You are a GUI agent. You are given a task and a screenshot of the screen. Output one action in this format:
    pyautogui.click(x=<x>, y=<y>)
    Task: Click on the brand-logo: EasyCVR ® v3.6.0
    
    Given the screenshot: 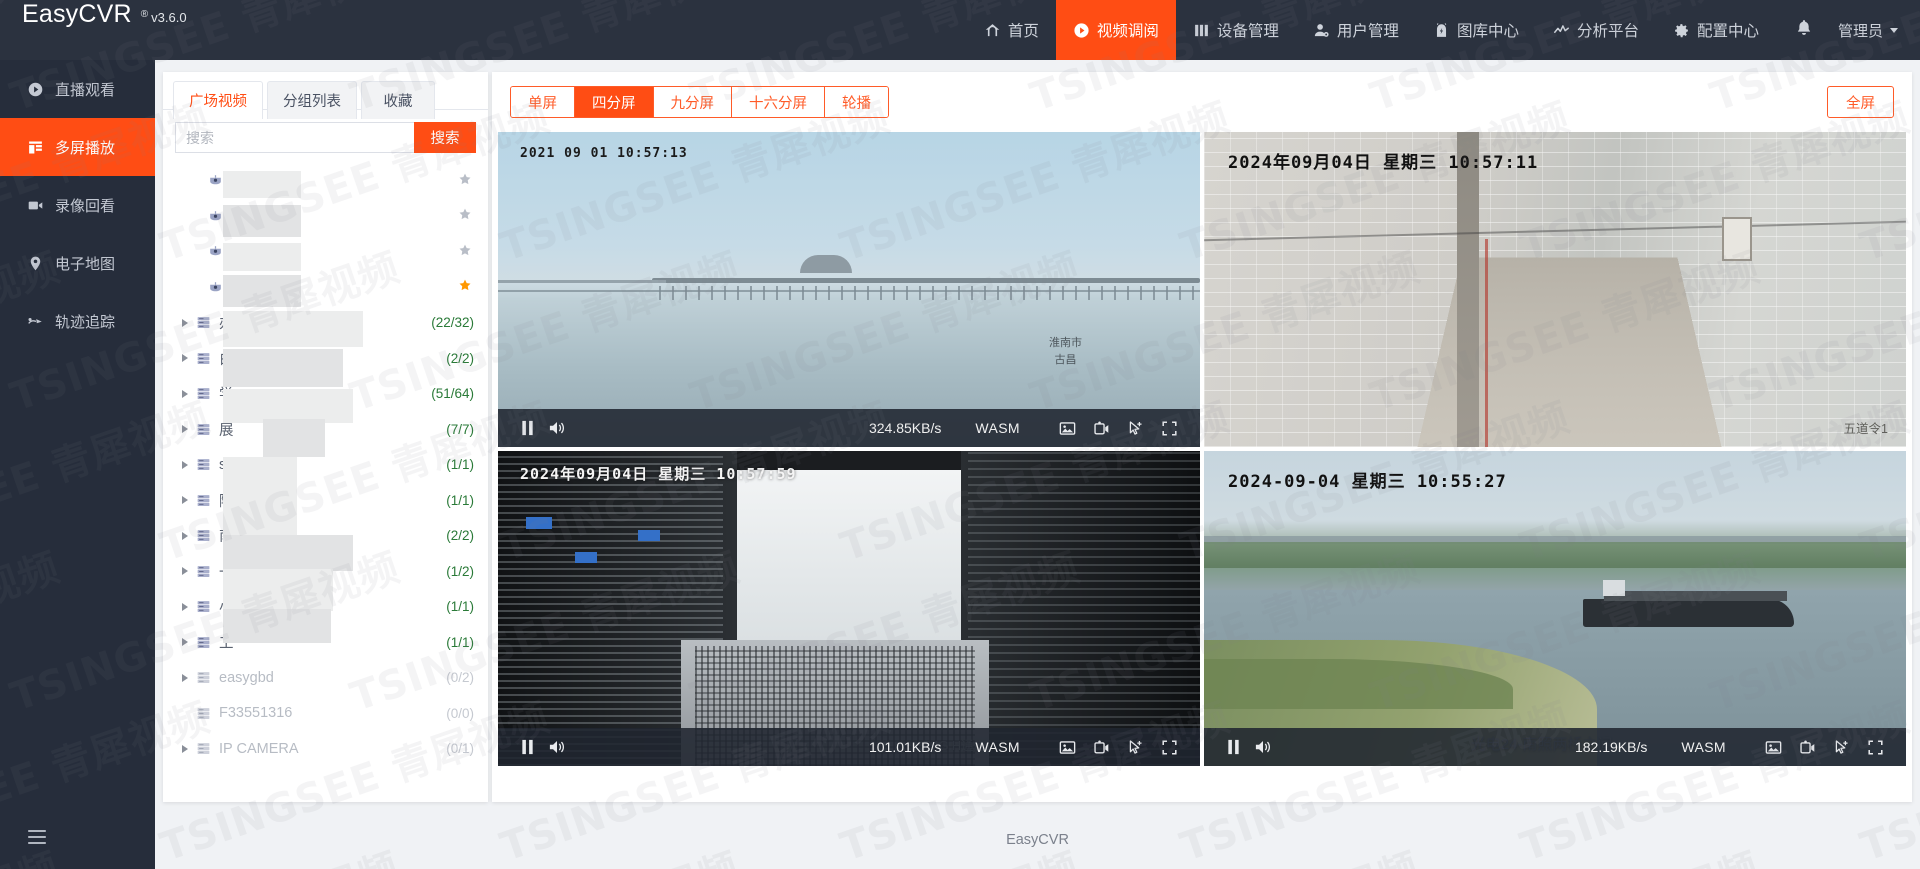 What is the action you would take?
    pyautogui.click(x=93, y=30)
    